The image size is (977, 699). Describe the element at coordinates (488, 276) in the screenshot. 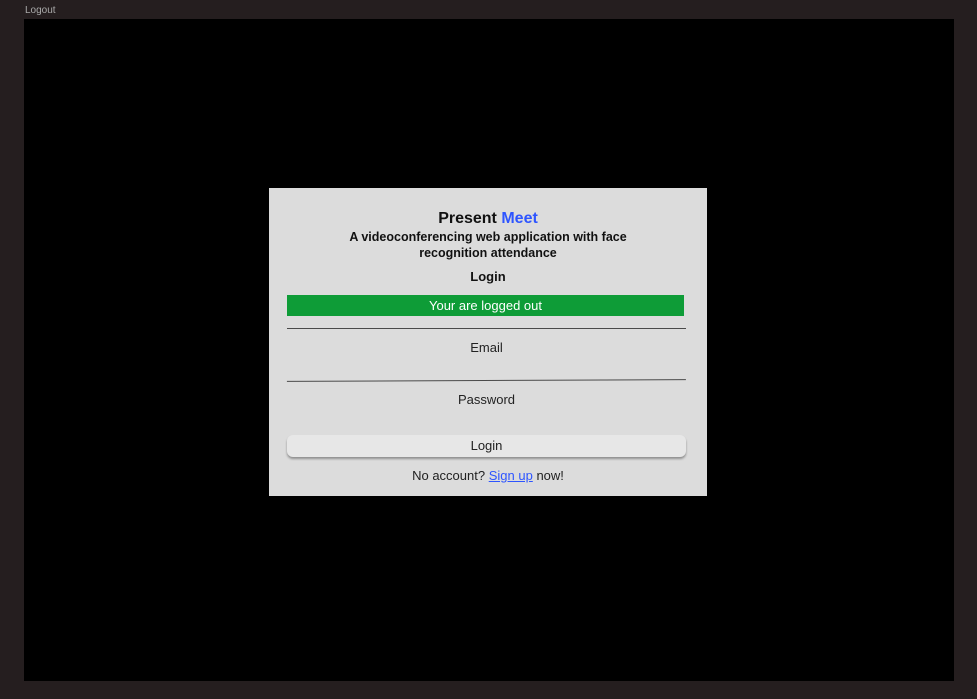

I see `form-heading: Login` at that location.